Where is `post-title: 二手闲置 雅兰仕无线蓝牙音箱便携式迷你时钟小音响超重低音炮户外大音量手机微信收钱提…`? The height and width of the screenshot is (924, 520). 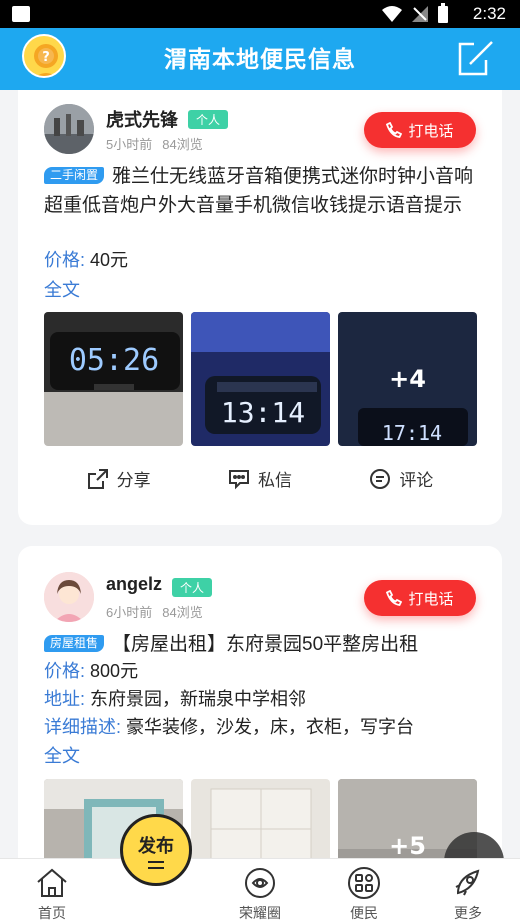
post-title: 二手闲置 雅兰仕无线蓝牙音箱便携式迷你时钟小音响超重低音炮户外大音量手机微信收钱提… is located at coordinates (261, 191).